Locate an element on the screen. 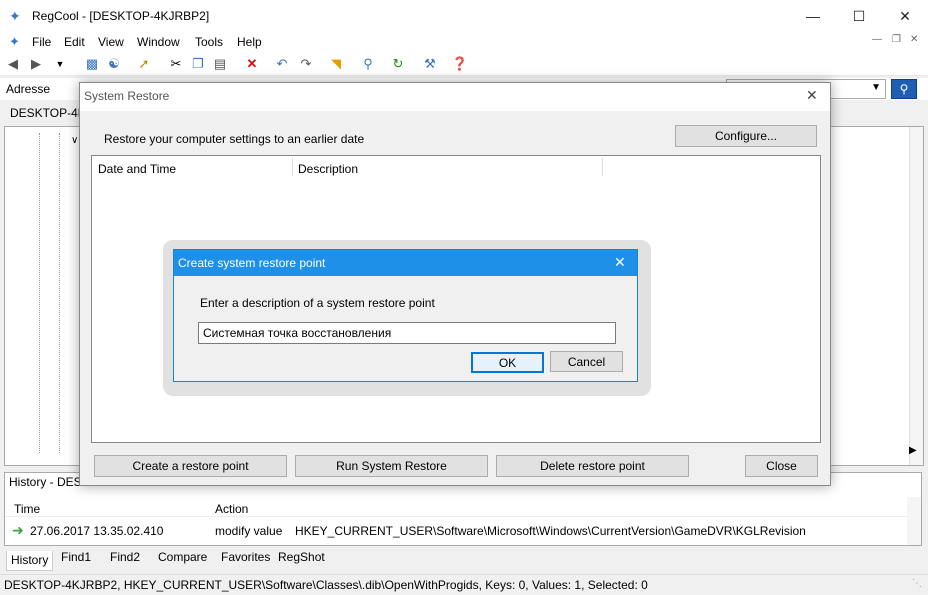 The height and width of the screenshot is (595, 928). title-bar: ✦ RegCool - [DESKTOP-4KJRBP2] — ☐ ✕ is located at coordinates (464, 16).